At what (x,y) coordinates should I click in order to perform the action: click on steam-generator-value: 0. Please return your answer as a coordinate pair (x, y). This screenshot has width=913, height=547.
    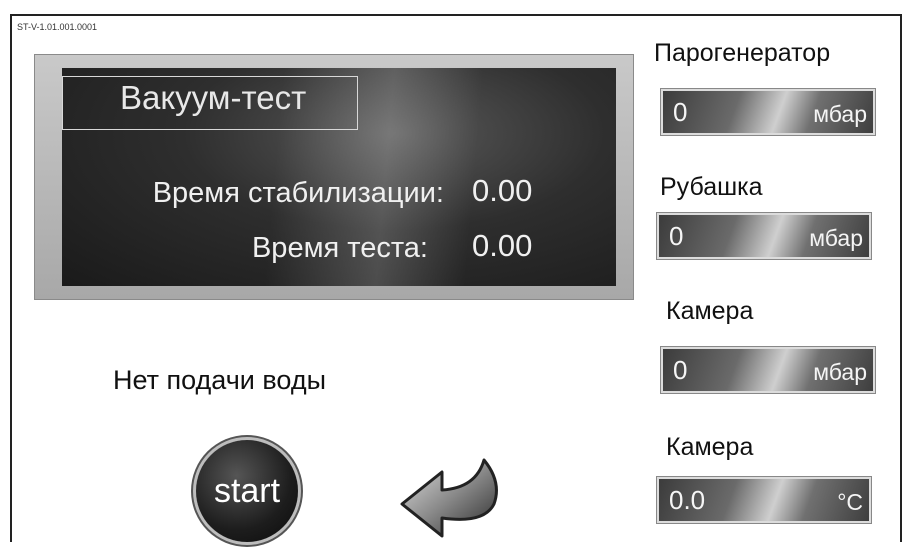
    Looking at the image, I should click on (680, 112).